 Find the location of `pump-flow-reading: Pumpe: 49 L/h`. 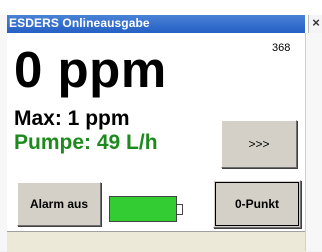

pump-flow-reading: Pumpe: 49 L/h is located at coordinates (86, 142).